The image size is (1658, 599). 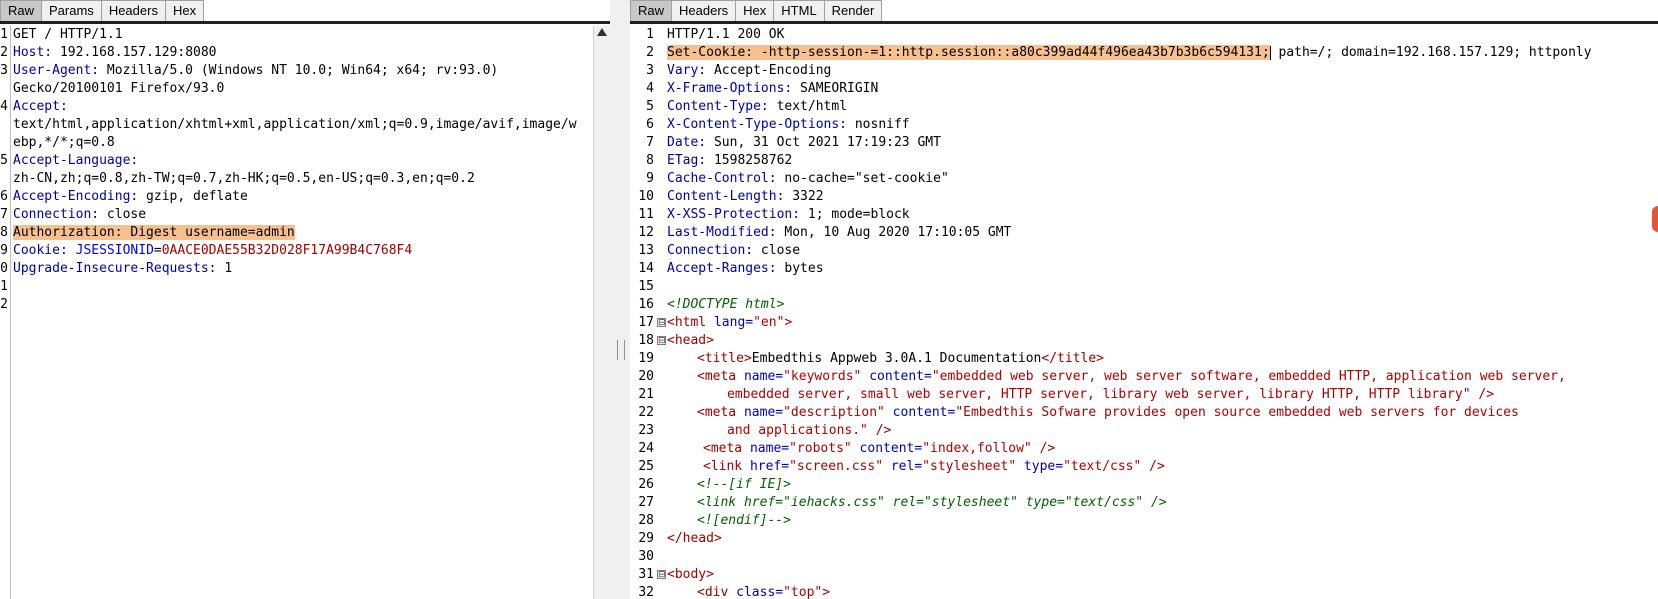 I want to click on header-value: text/html, so click(x=808, y=106).